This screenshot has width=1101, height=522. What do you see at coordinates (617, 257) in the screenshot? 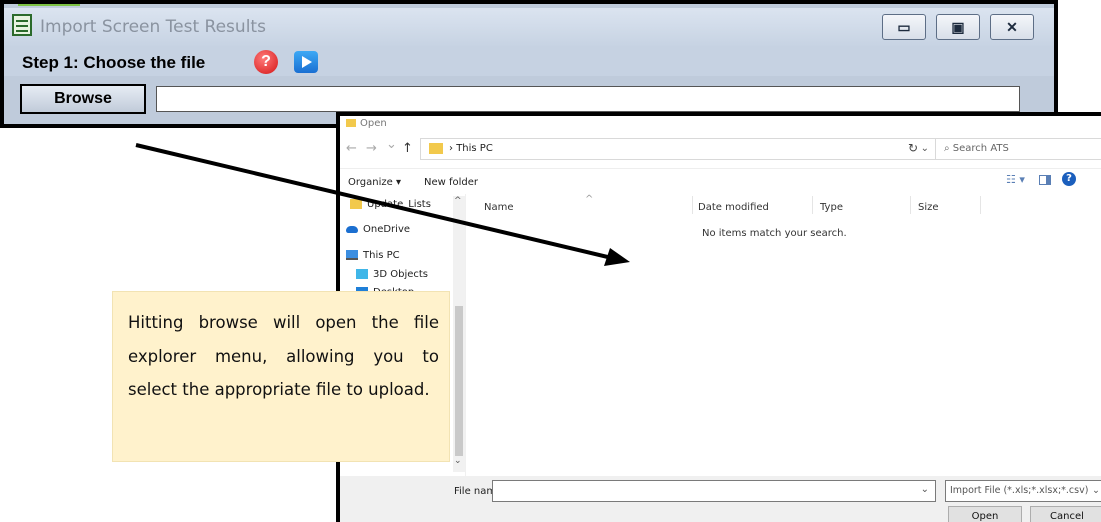
I see `arrow-head` at bounding box center [617, 257].